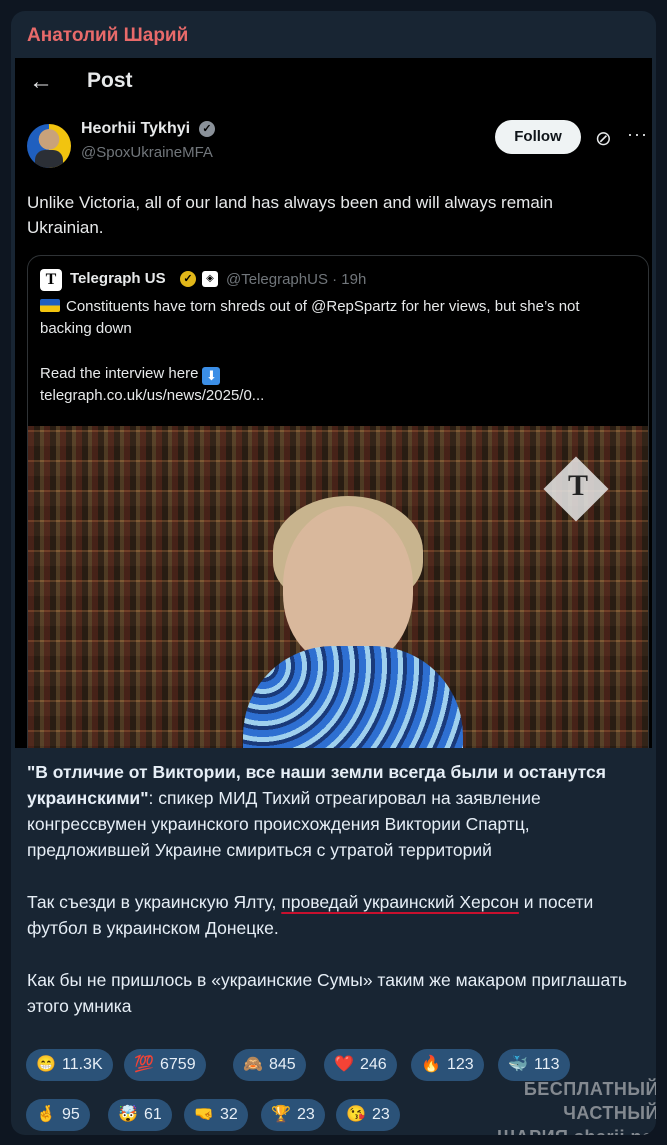 This screenshot has width=667, height=1145. What do you see at coordinates (603, 139) in the screenshot?
I see `grok-icon: ⊘` at bounding box center [603, 139].